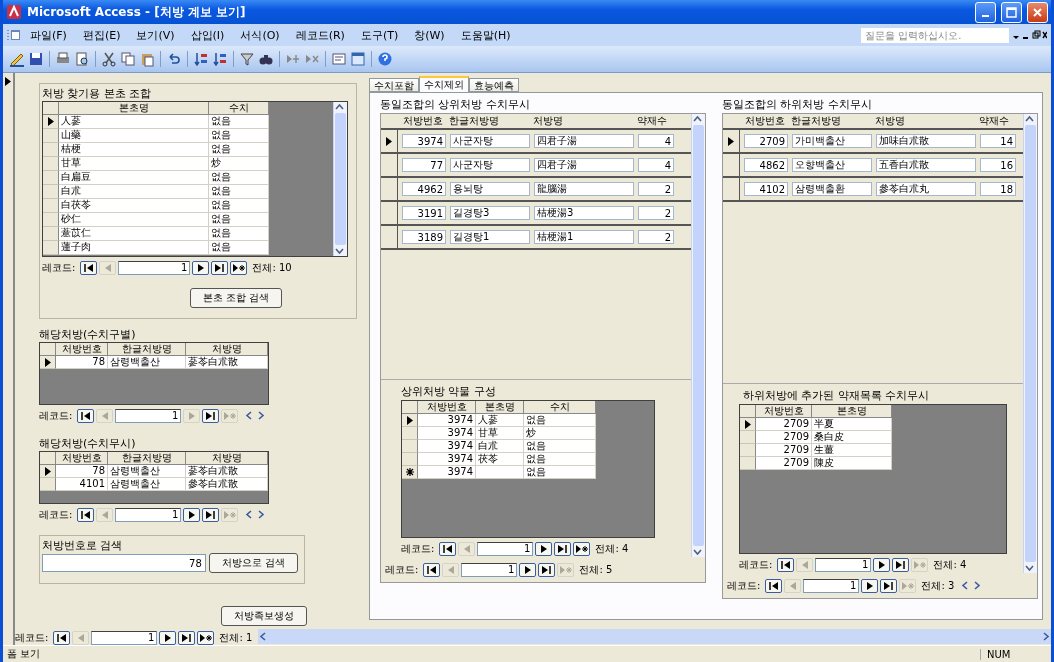  What do you see at coordinates (998, 141) in the screenshot?
I see `record-field: 14` at bounding box center [998, 141].